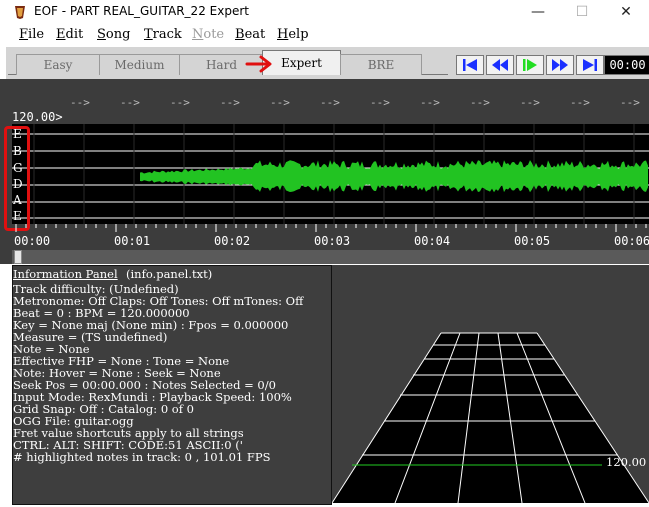 This screenshot has width=649, height=507. I want to click on play-button, so click(530, 65).